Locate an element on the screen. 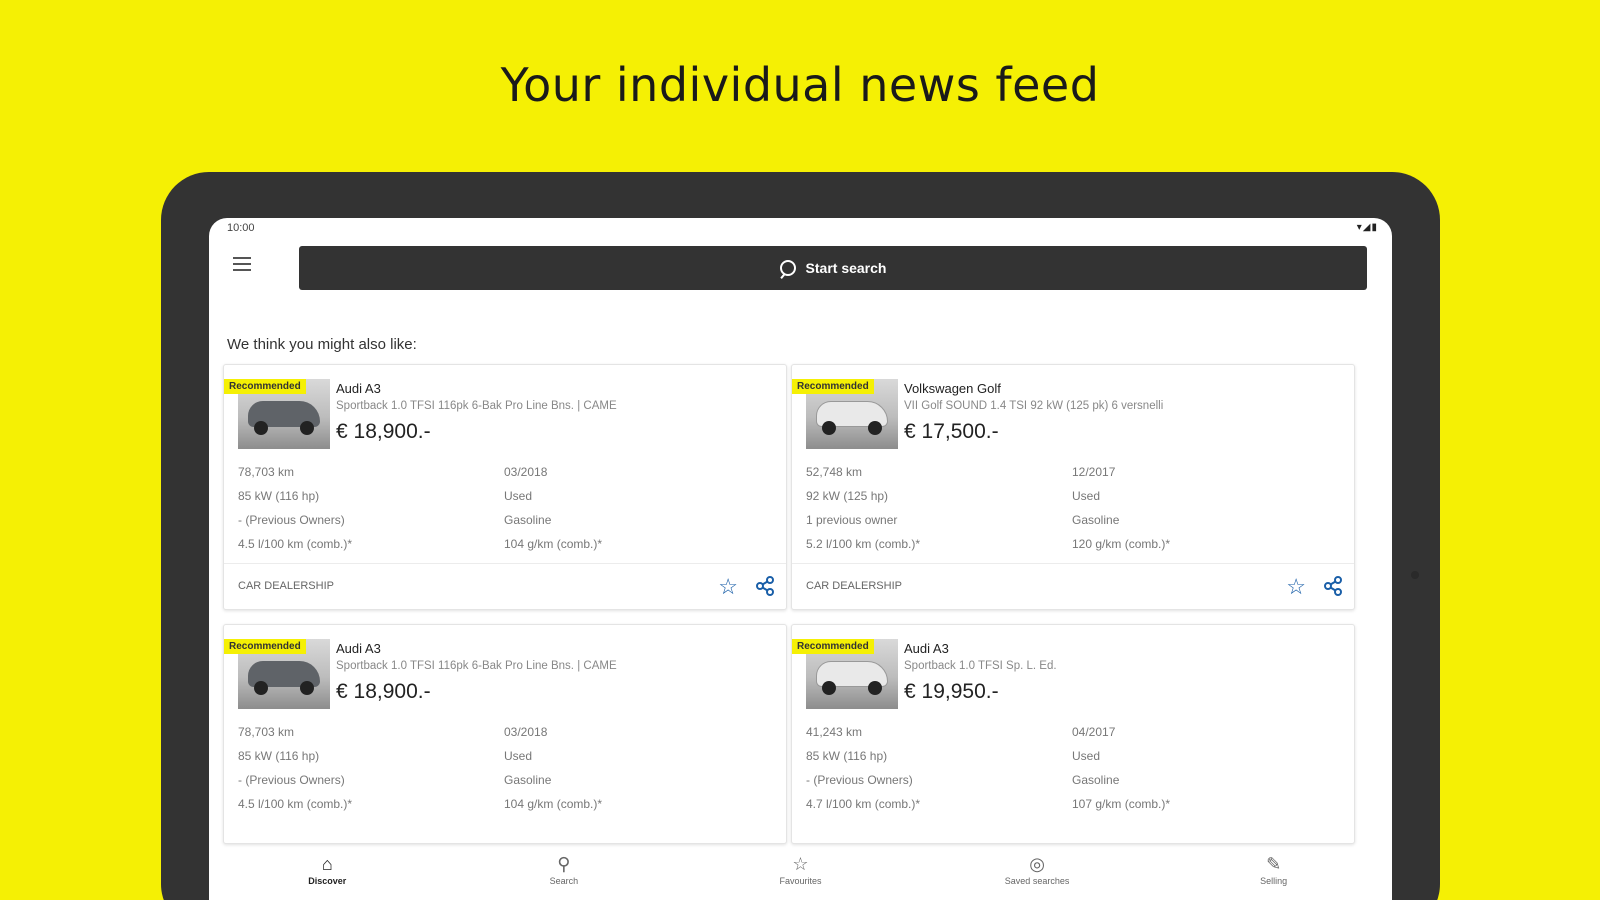  spec-value: 1 previous owner is located at coordinates (852, 520).